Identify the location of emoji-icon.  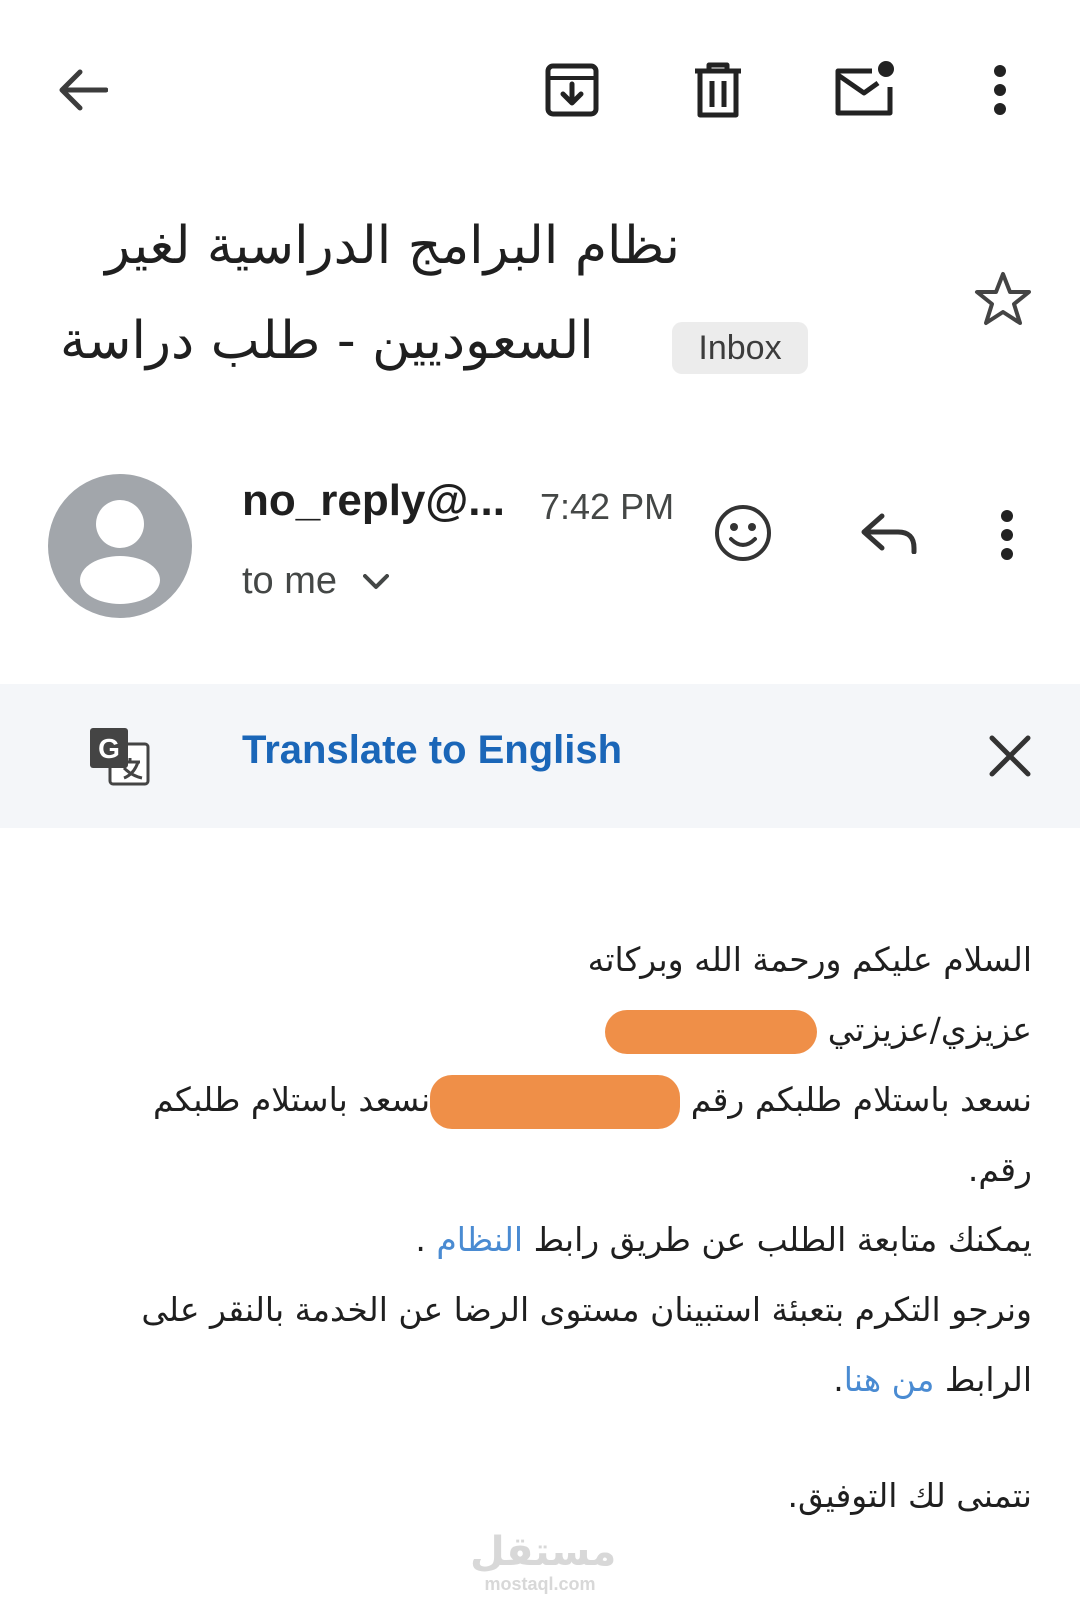
(743, 533).